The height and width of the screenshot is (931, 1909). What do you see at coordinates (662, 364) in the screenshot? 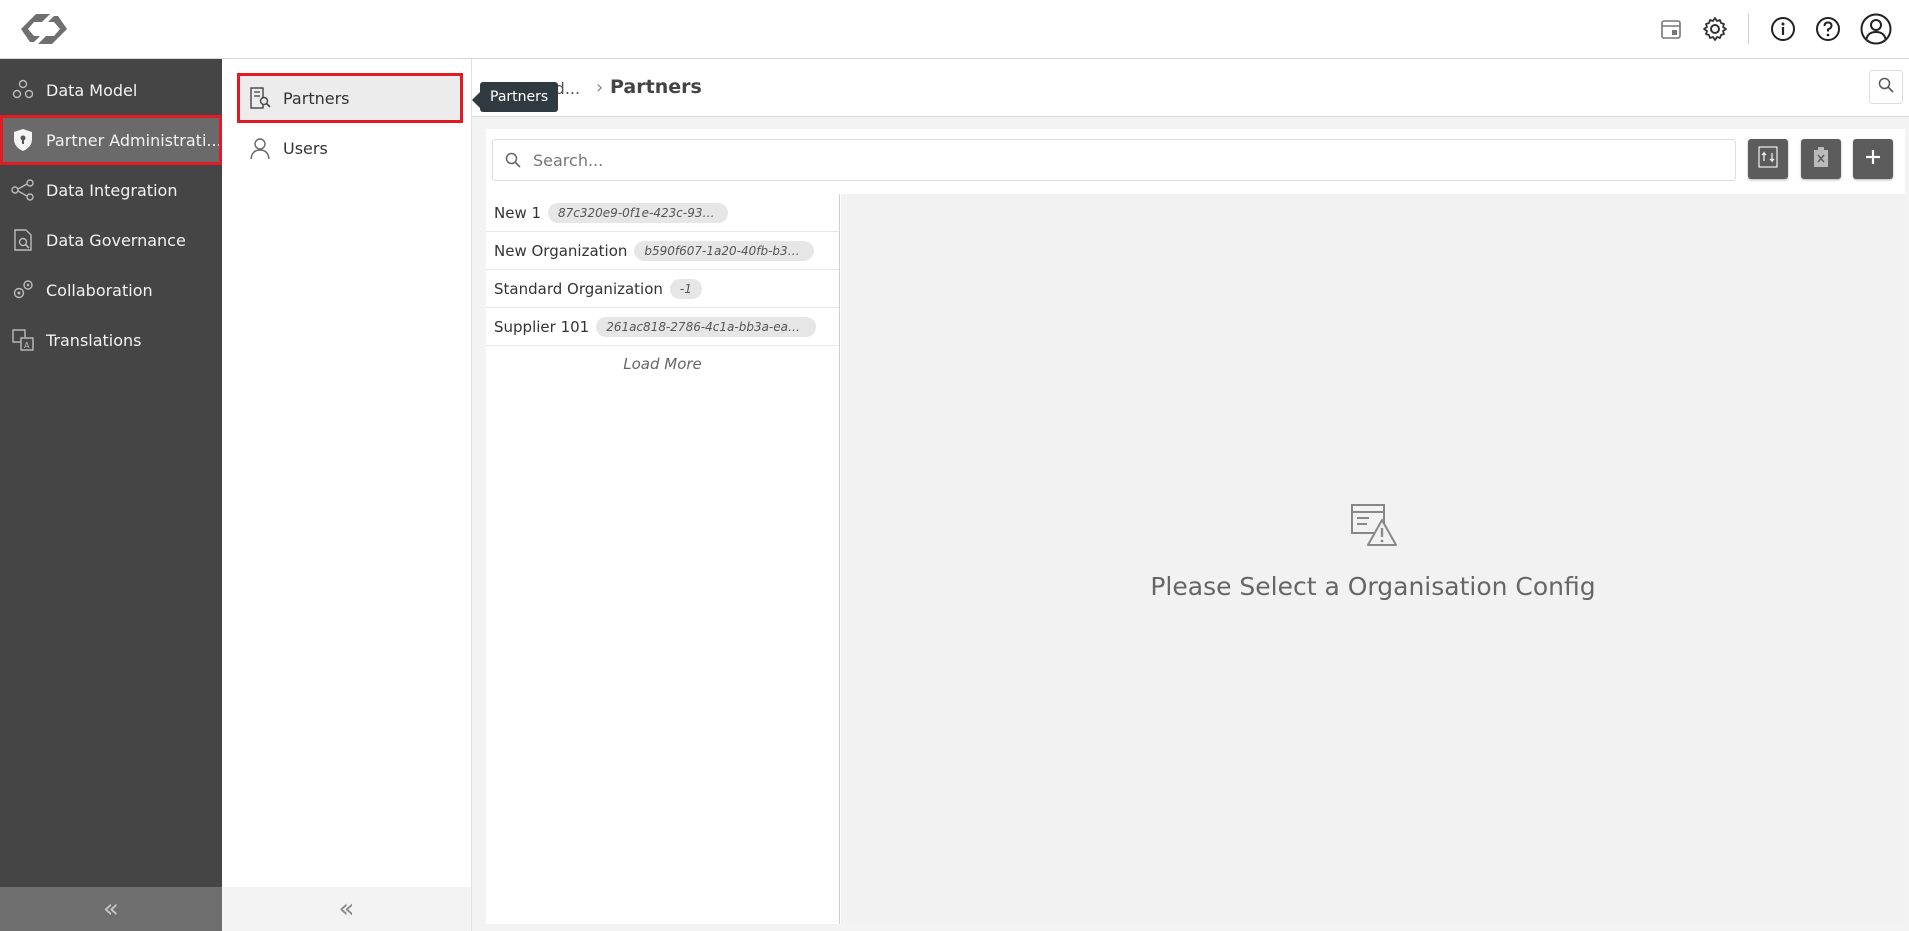
I see `load-more-button: Load More` at bounding box center [662, 364].